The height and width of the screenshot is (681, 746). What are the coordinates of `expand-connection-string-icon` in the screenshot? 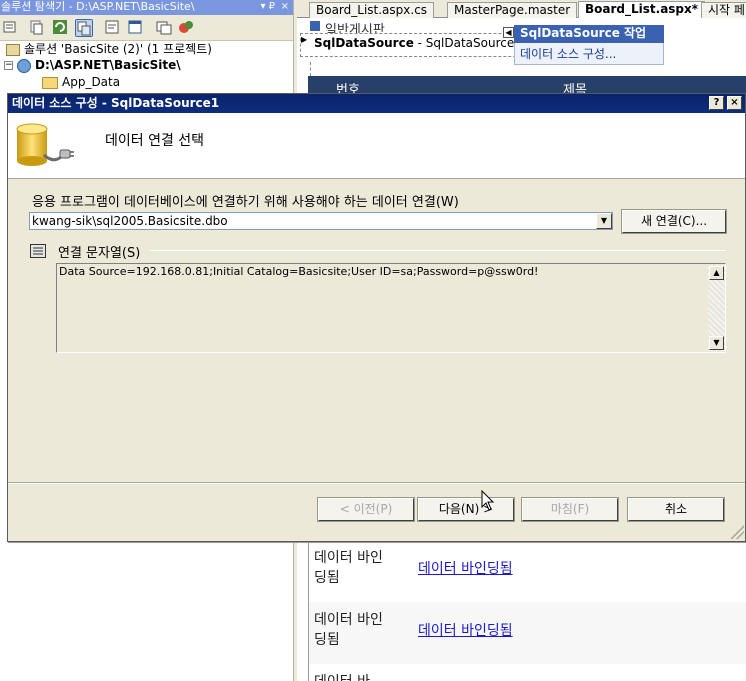 It's located at (38, 251).